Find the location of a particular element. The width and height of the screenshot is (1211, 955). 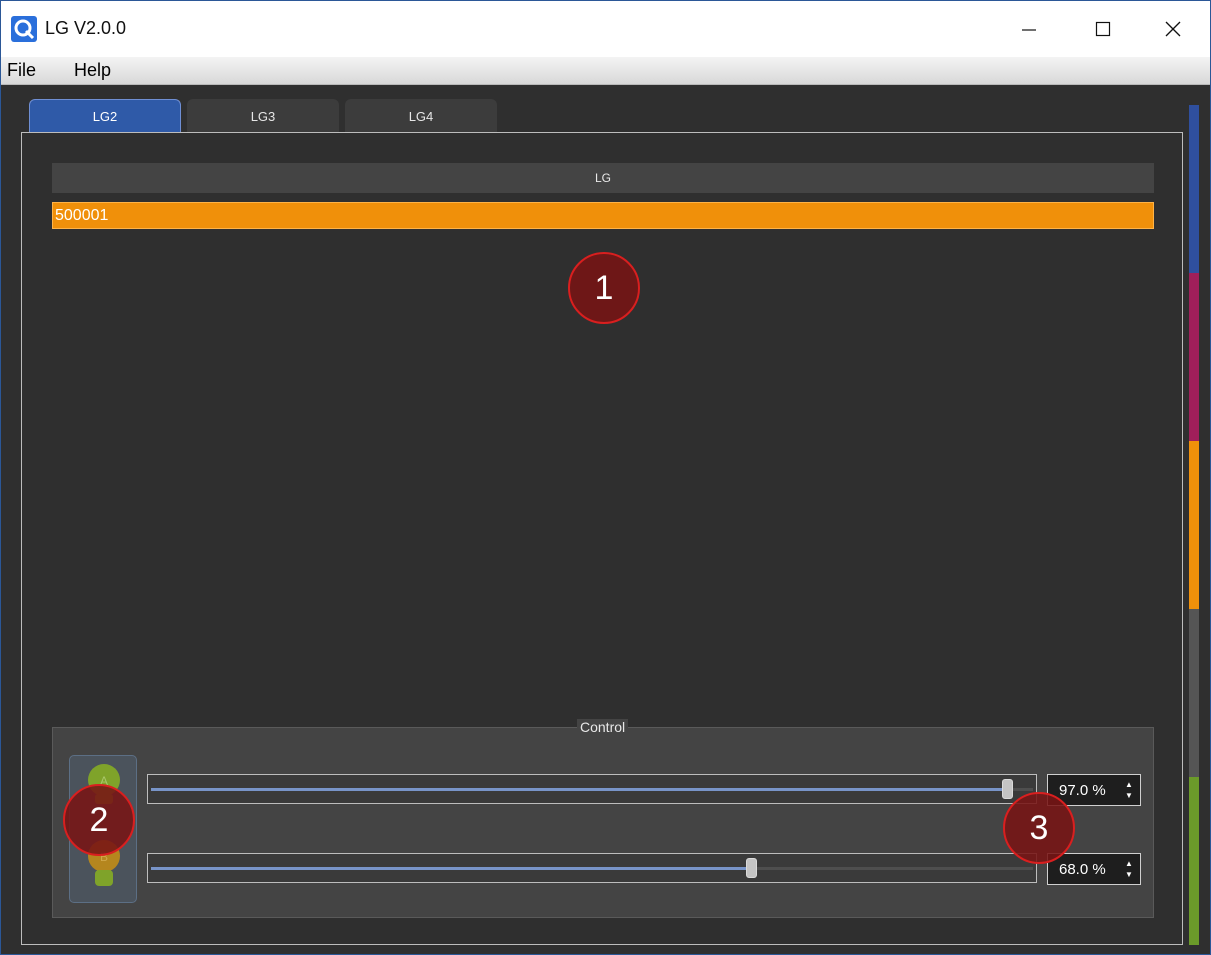

slider-channel-b is located at coordinates (592, 868).